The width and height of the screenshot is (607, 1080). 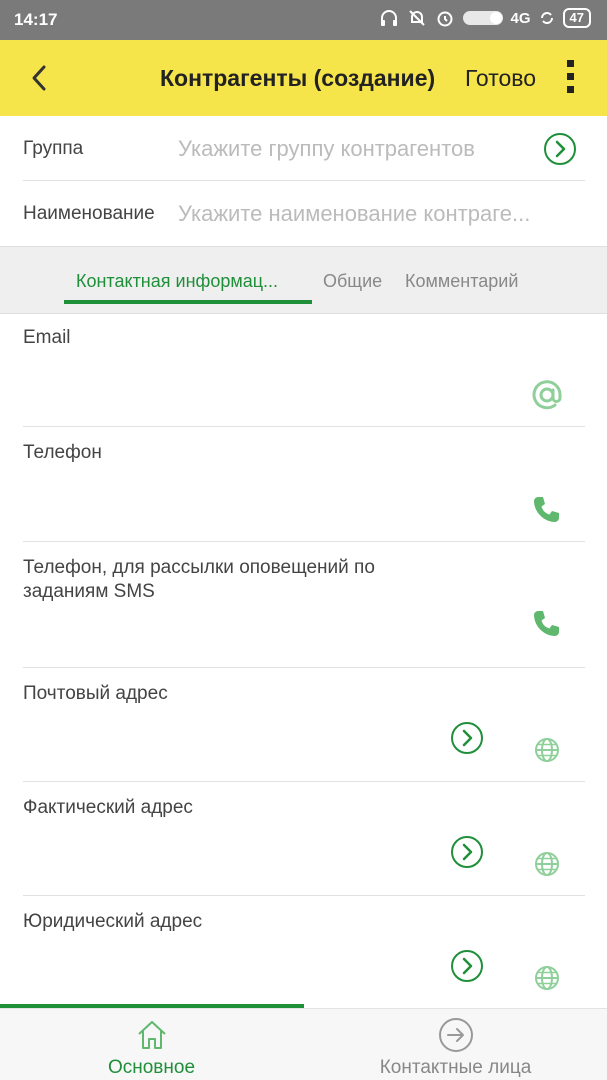 What do you see at coordinates (500, 78) in the screenshot?
I see `done-button: Готово` at bounding box center [500, 78].